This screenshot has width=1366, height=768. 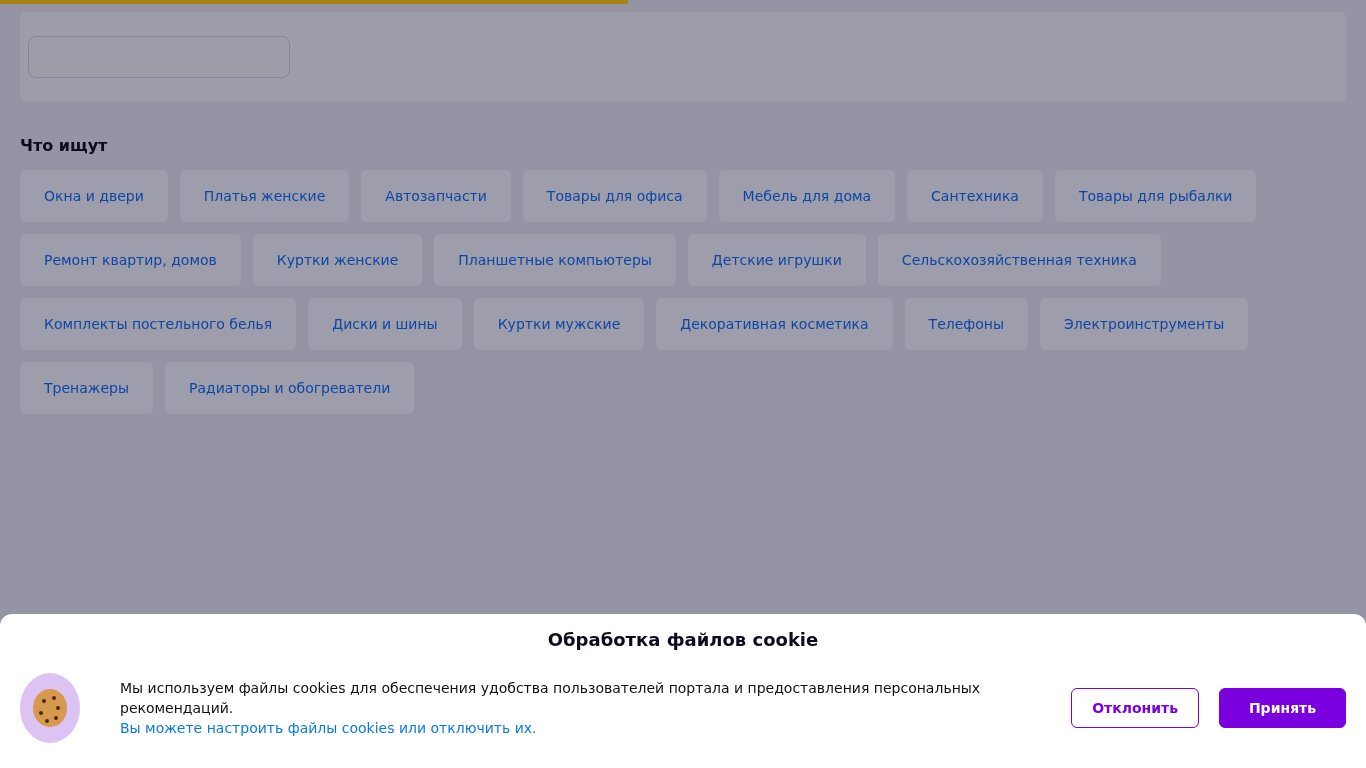 I want to click on category-chip: Декоративная косметика, so click(x=774, y=324).